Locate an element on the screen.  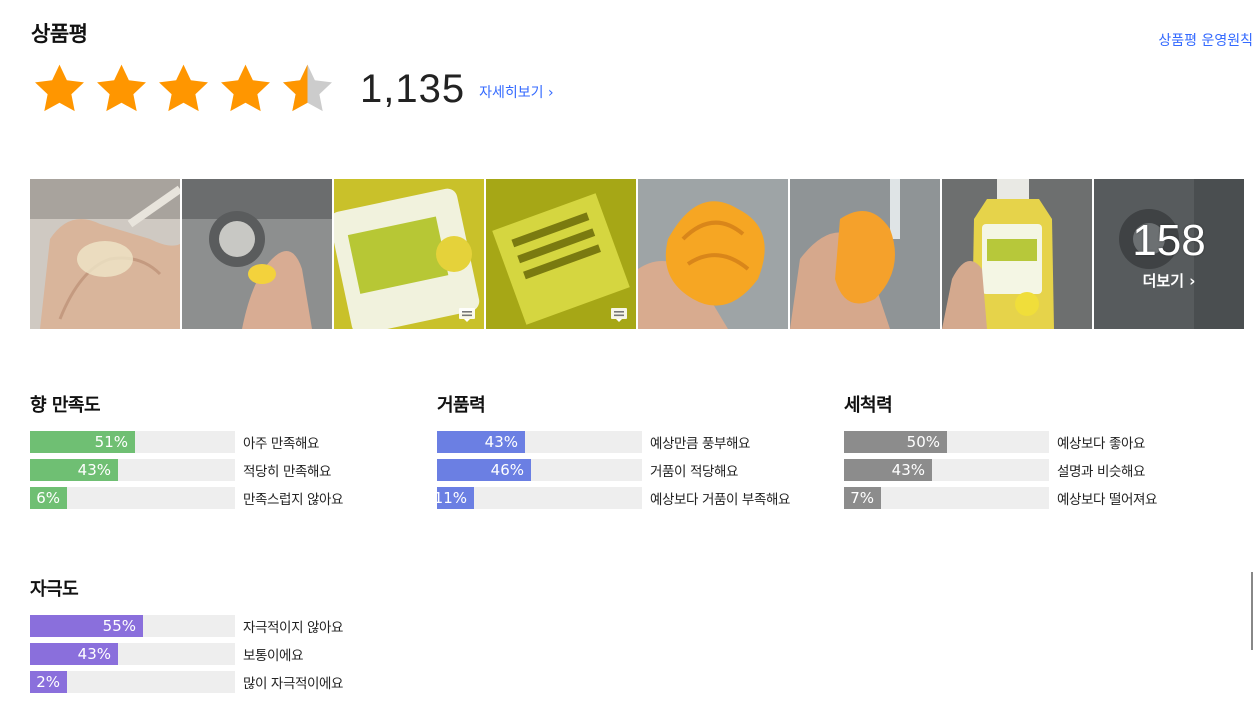
survey-row: 55% 자극적이지 않아요 is located at coordinates (220, 626).